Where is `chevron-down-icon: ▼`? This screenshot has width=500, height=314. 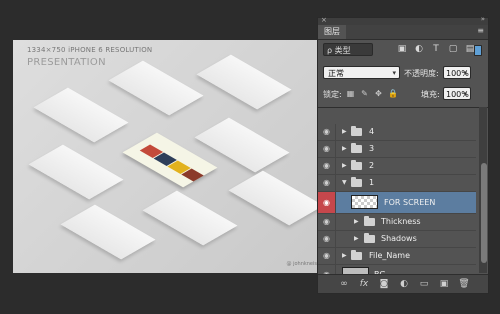 chevron-down-icon: ▼ is located at coordinates (344, 183).